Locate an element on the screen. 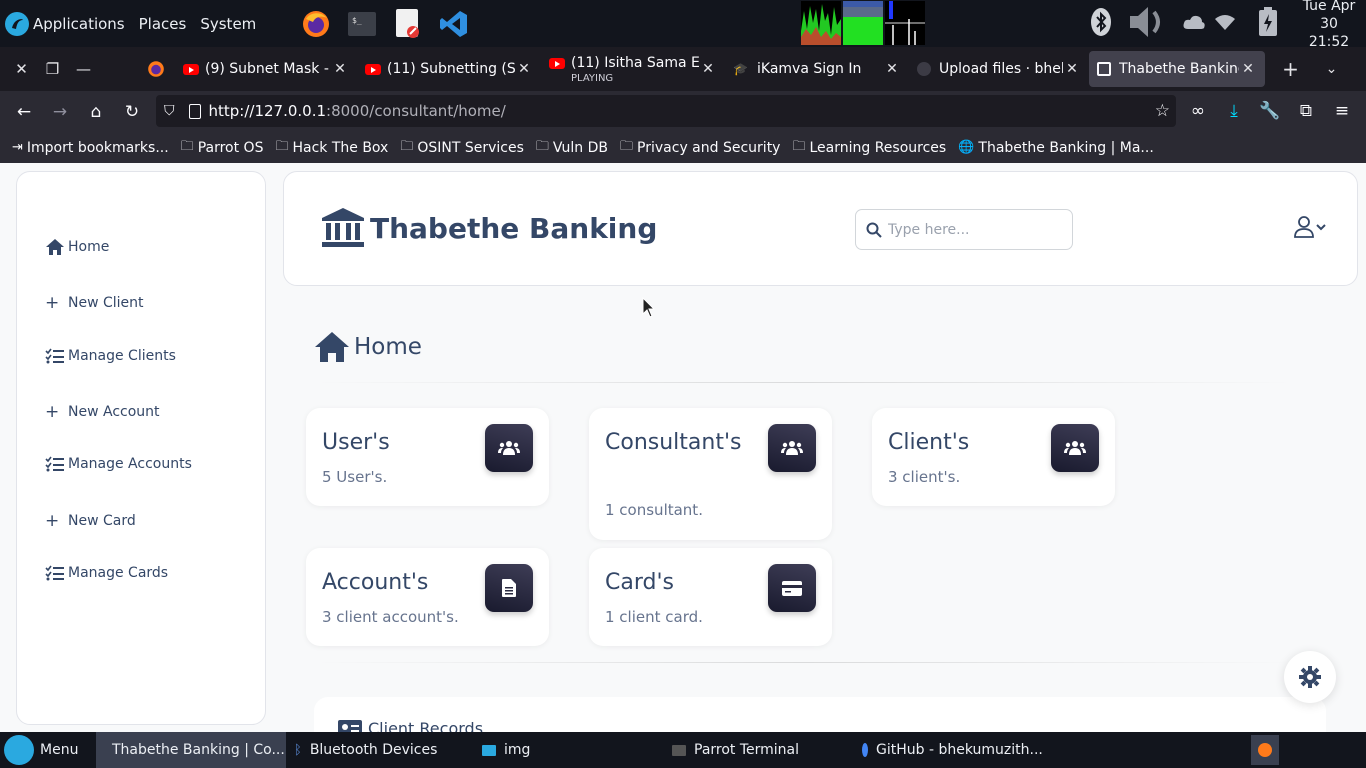 The image size is (1366, 768). search-box is located at coordinates (964, 229).